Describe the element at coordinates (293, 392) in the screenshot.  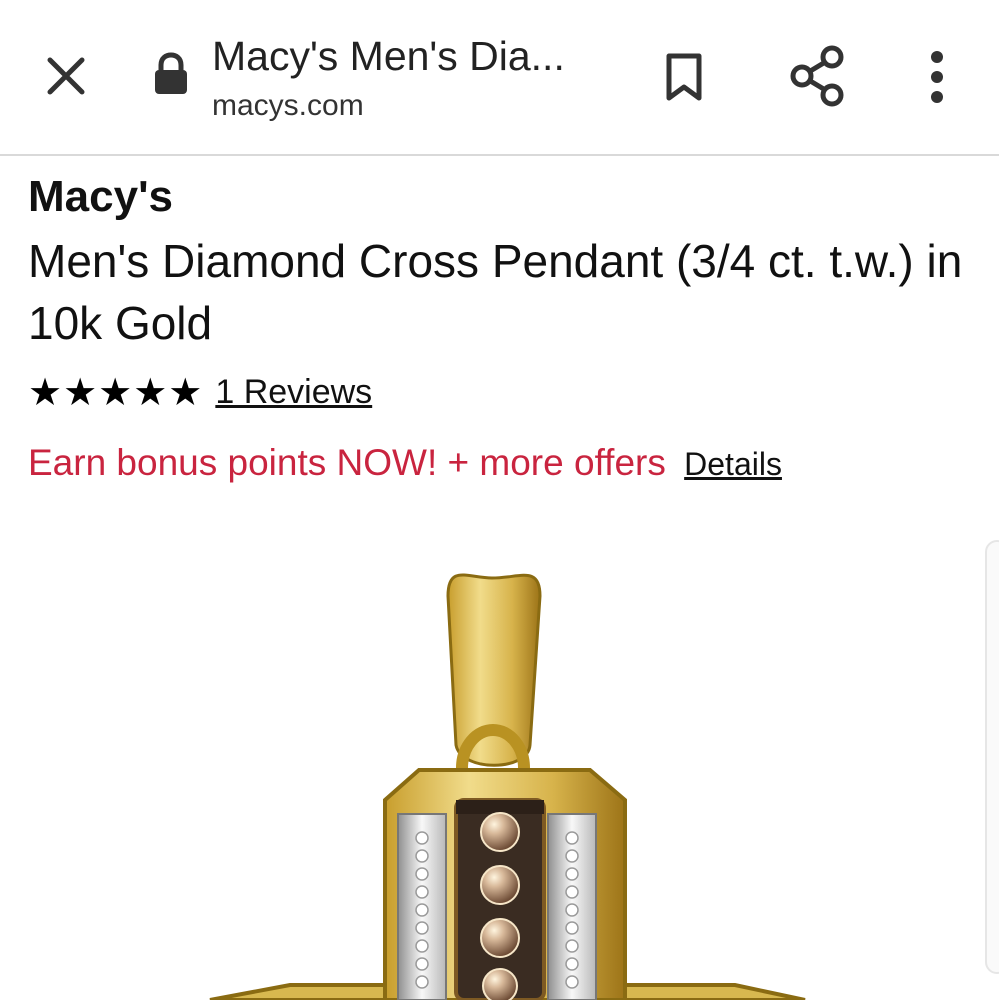
I see `reviews-link: 1 Reviews` at that location.